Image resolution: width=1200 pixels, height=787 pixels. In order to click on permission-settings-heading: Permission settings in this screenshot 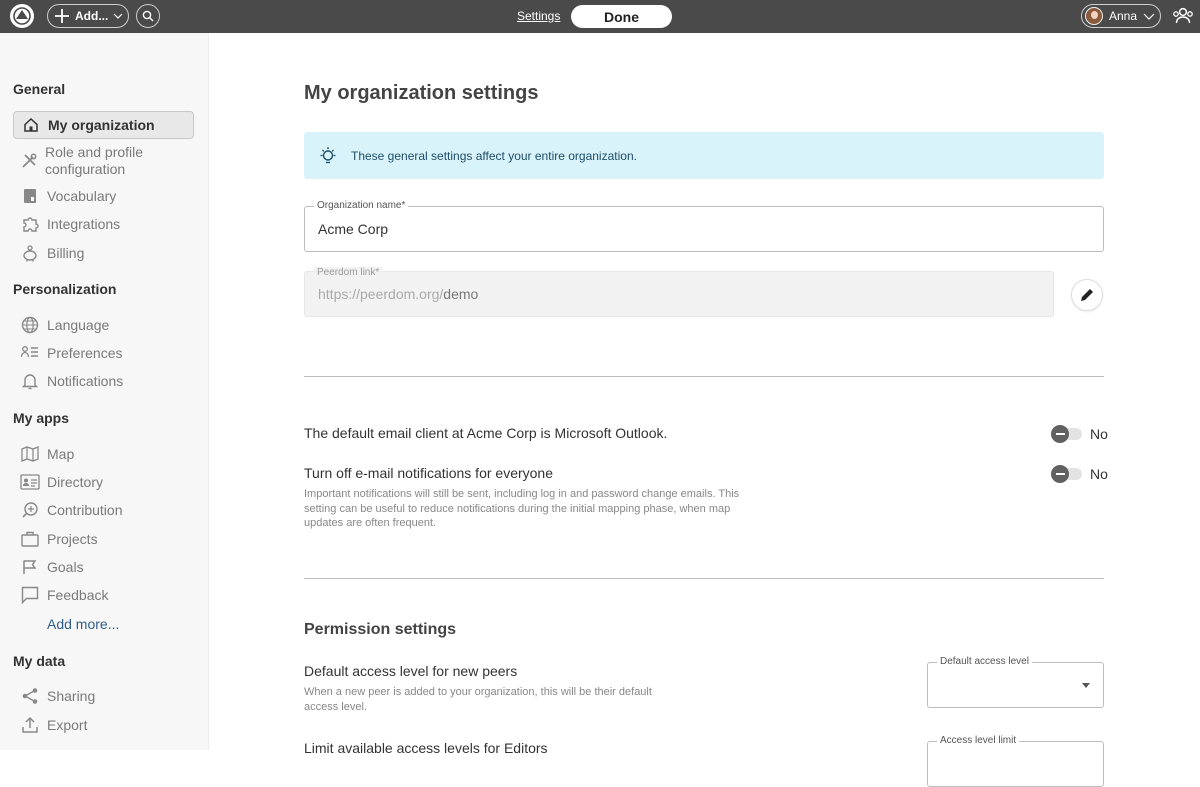, I will do `click(380, 629)`.